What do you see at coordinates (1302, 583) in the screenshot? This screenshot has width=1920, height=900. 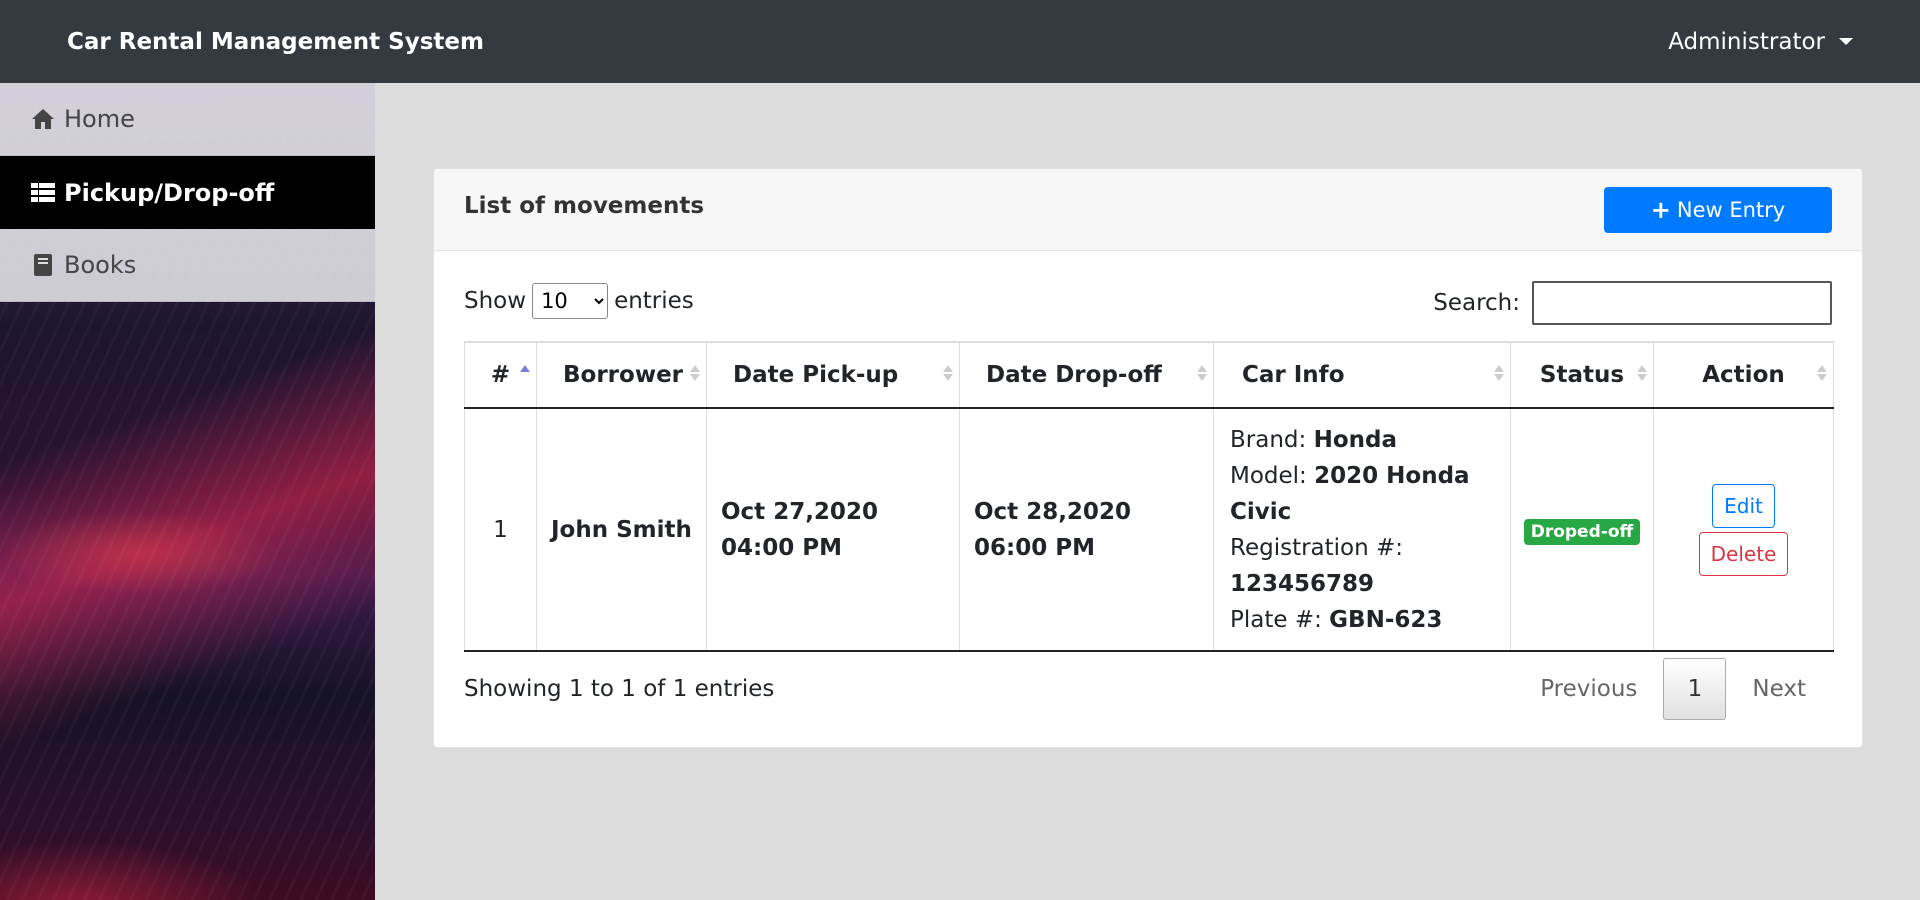 I see `registration-value: 123456789` at bounding box center [1302, 583].